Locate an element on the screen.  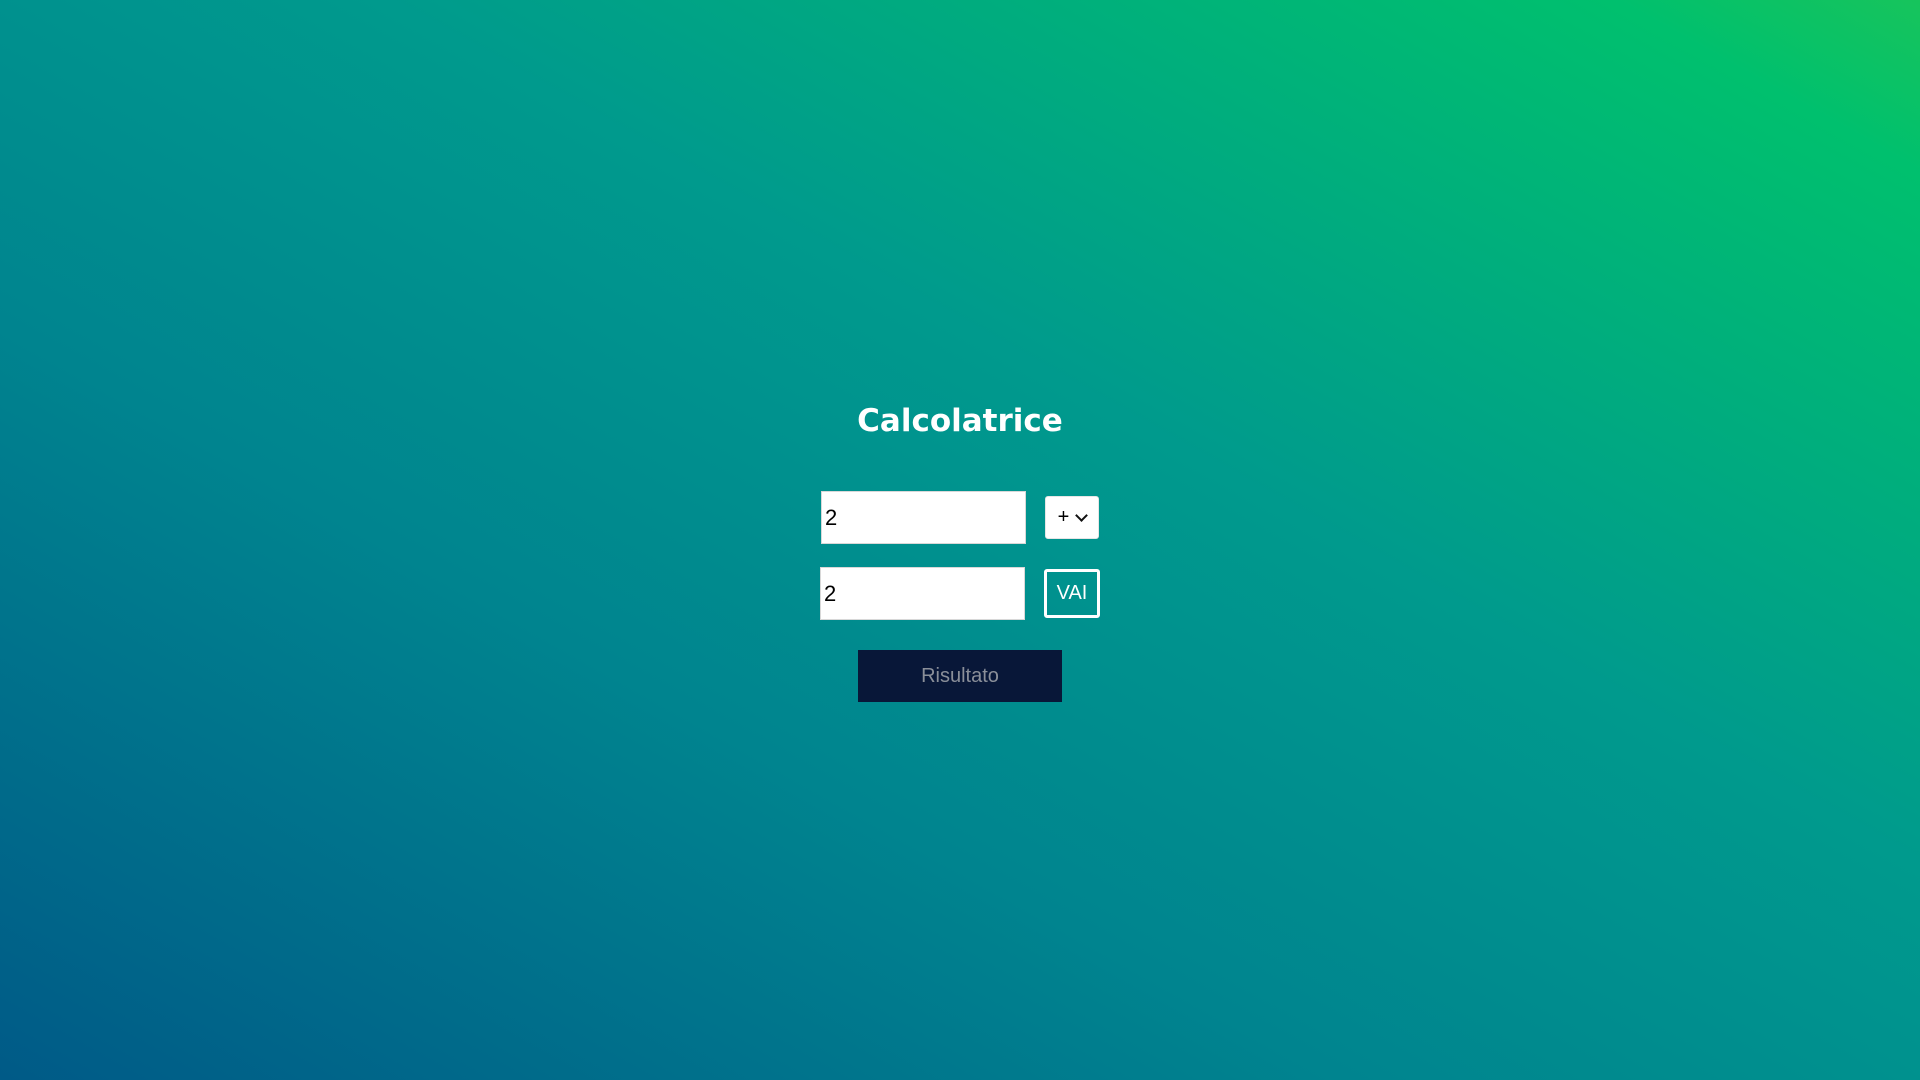
second-number-input is located at coordinates (922, 593).